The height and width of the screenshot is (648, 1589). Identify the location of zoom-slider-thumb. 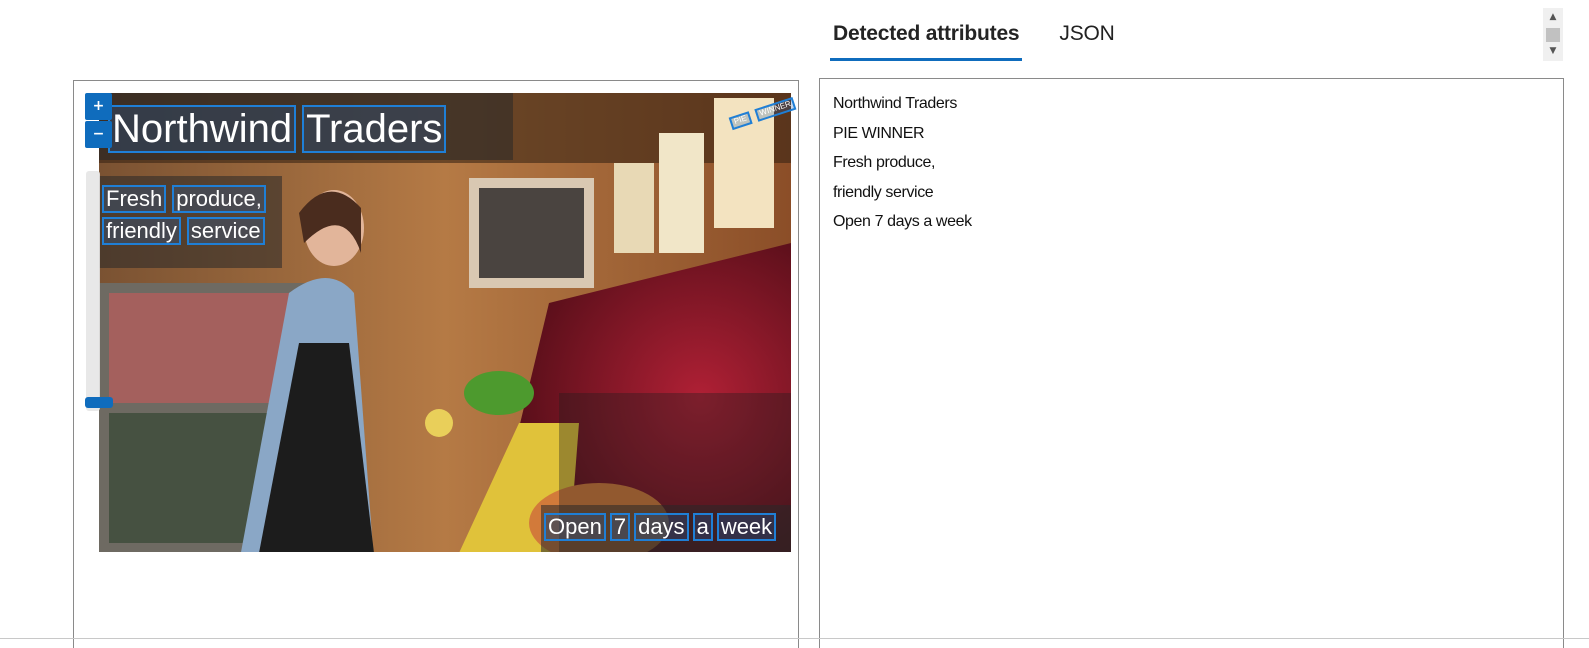
(99, 402).